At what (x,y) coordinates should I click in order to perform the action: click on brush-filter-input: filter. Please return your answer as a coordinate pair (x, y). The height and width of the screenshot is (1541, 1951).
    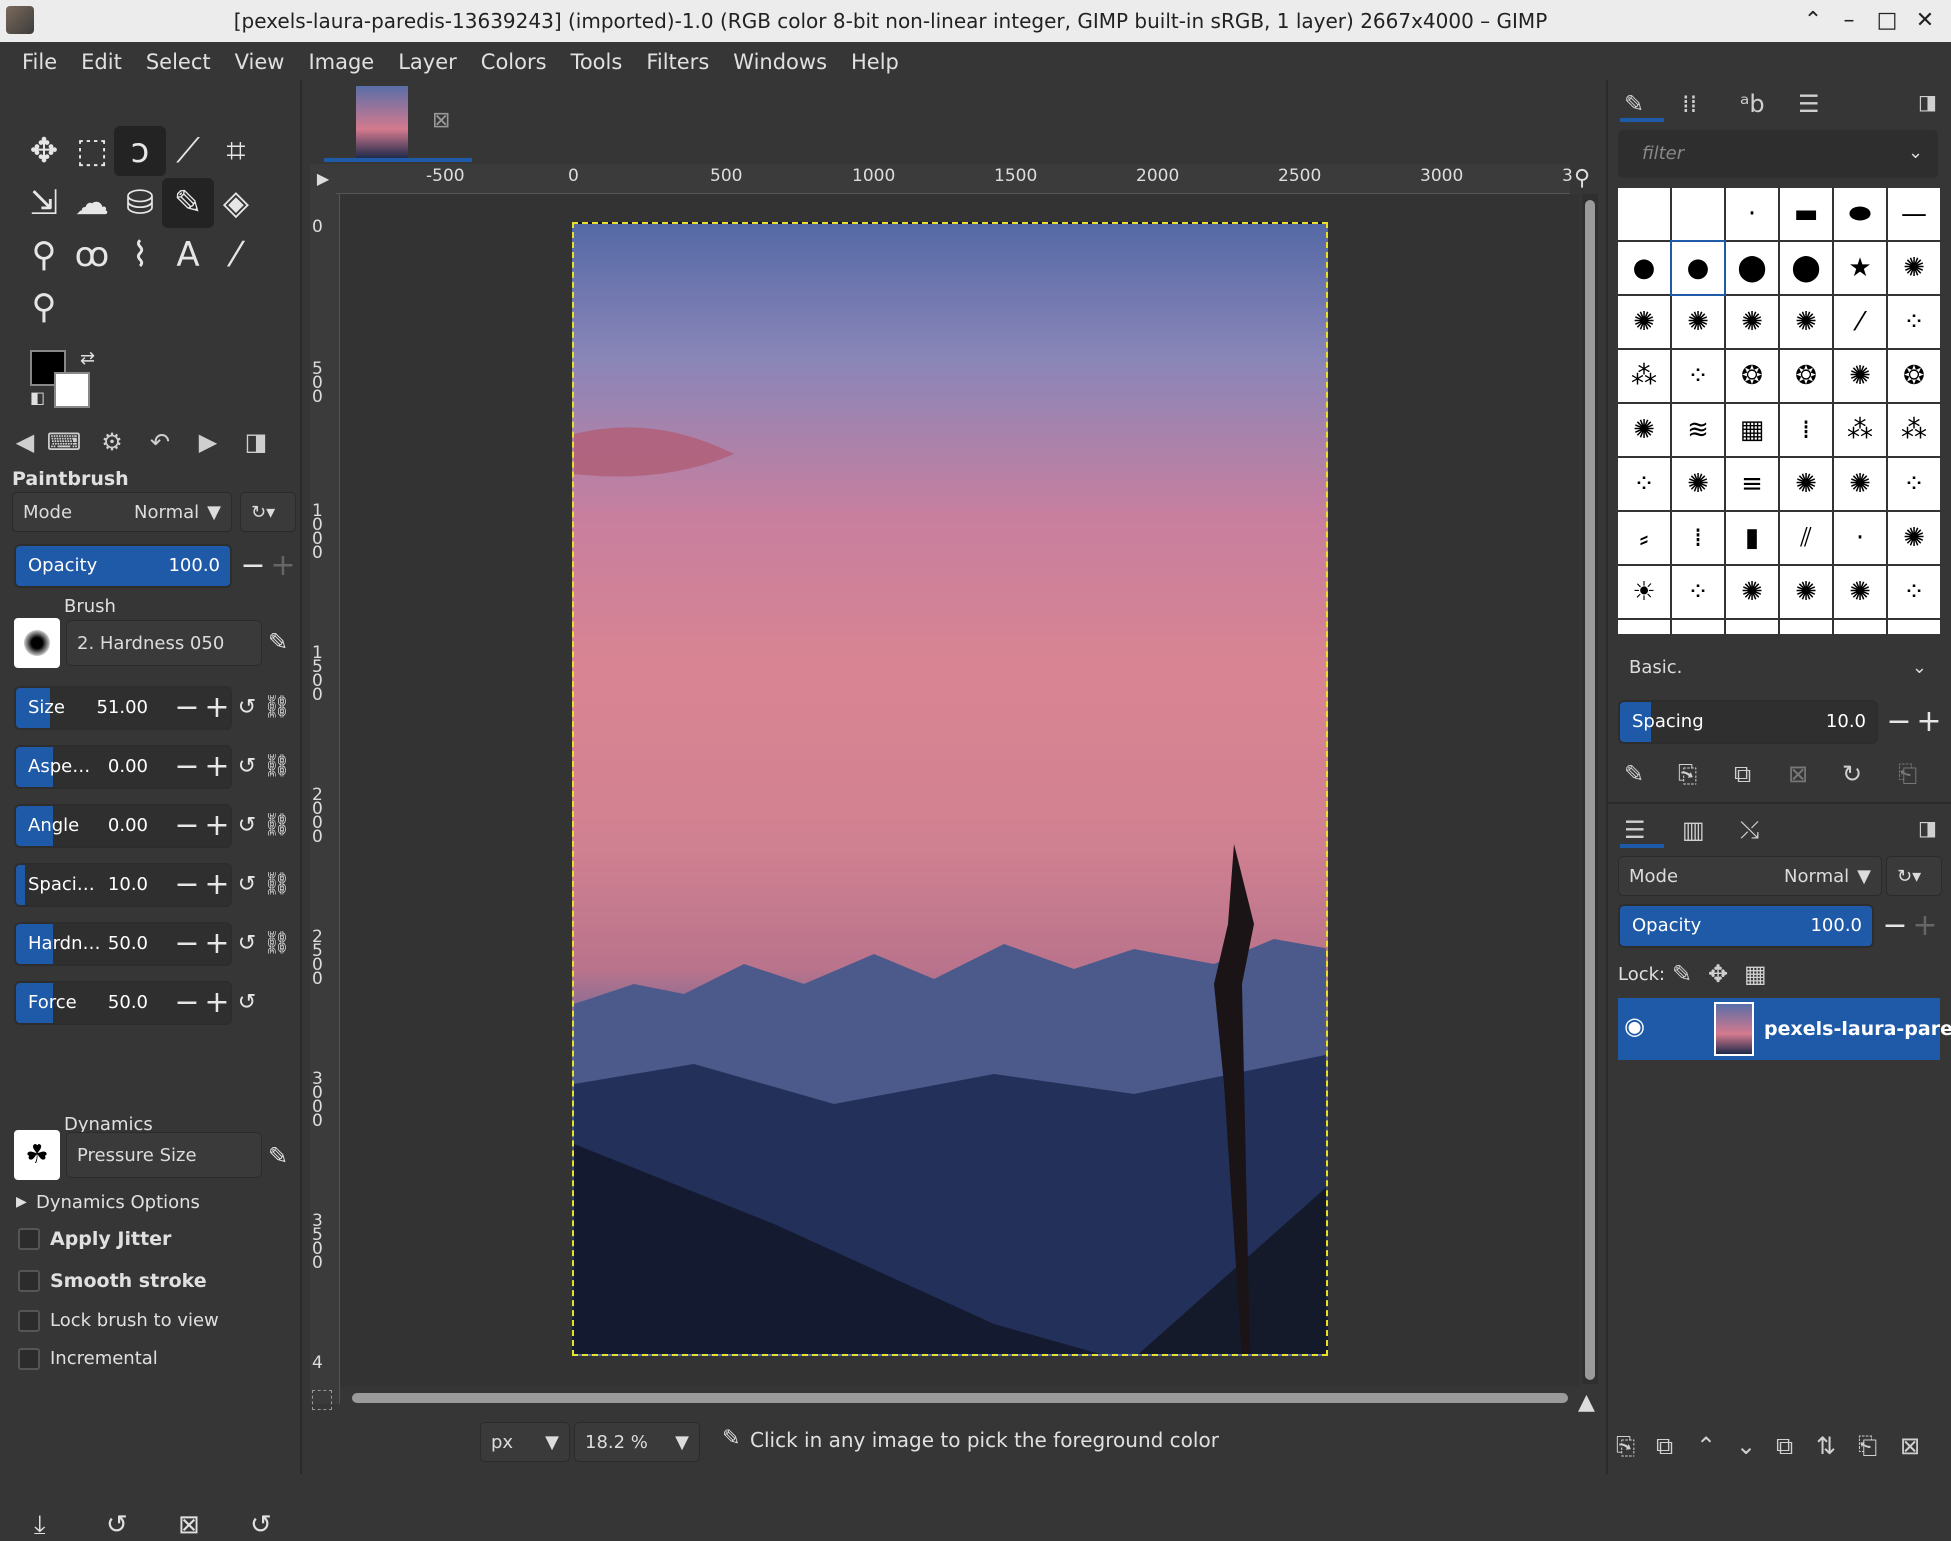
    Looking at the image, I should click on (1778, 154).